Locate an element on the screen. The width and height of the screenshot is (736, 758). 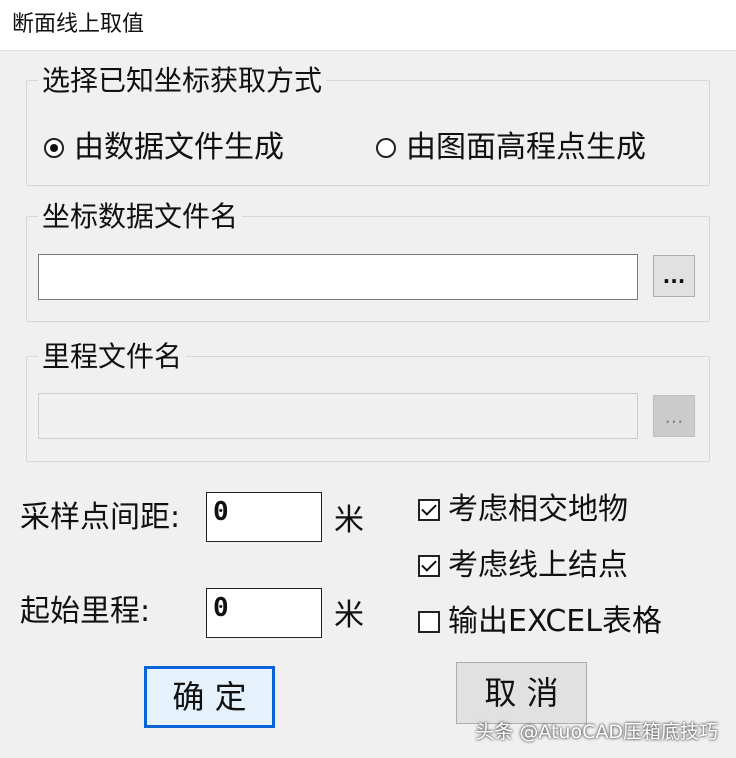
radio-from-elevation-points: 由图面高程点生成 is located at coordinates (511, 148).